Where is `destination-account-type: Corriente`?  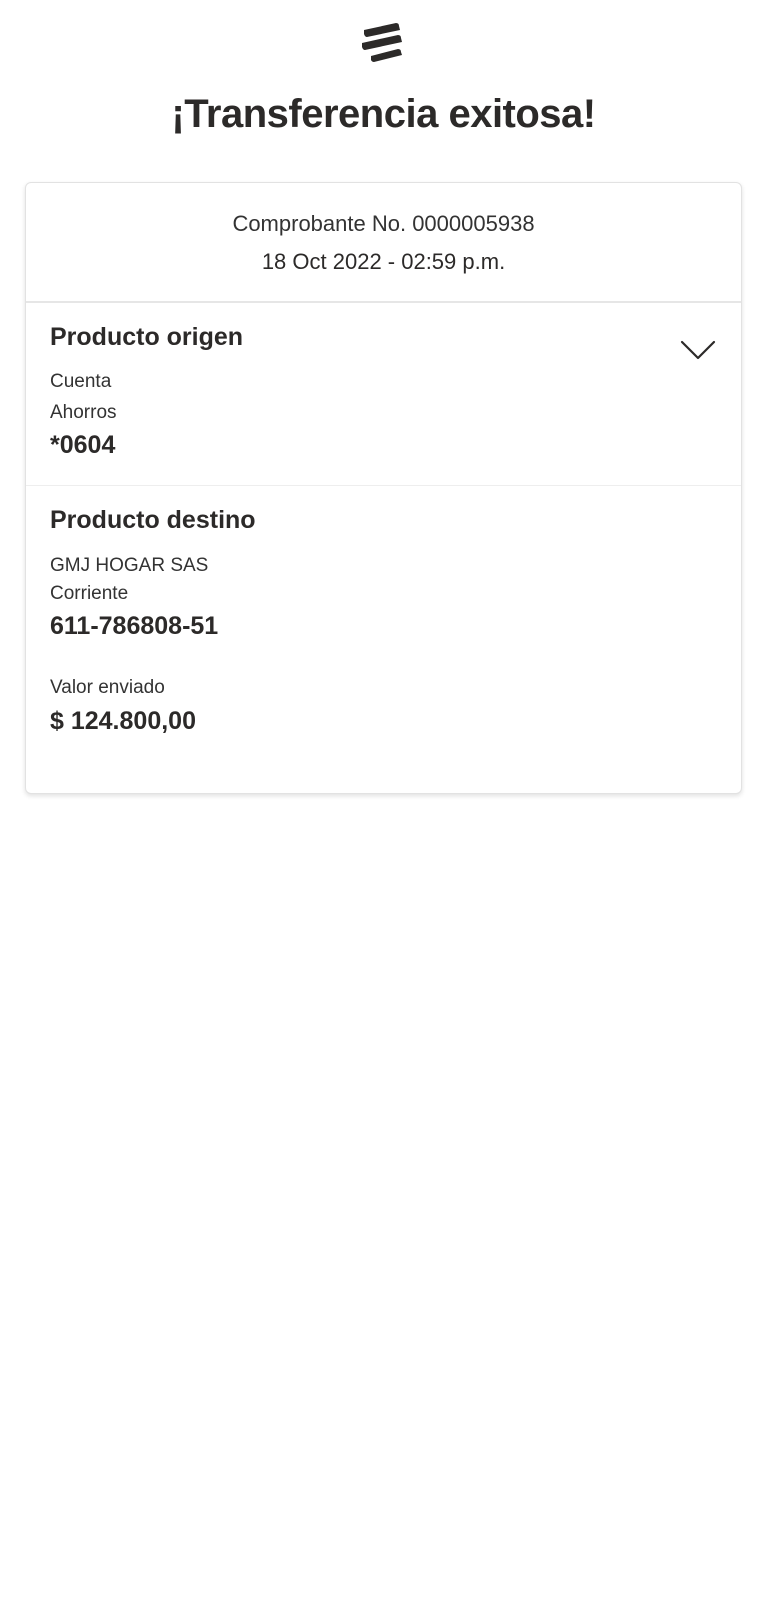 destination-account-type: Corriente is located at coordinates (89, 593).